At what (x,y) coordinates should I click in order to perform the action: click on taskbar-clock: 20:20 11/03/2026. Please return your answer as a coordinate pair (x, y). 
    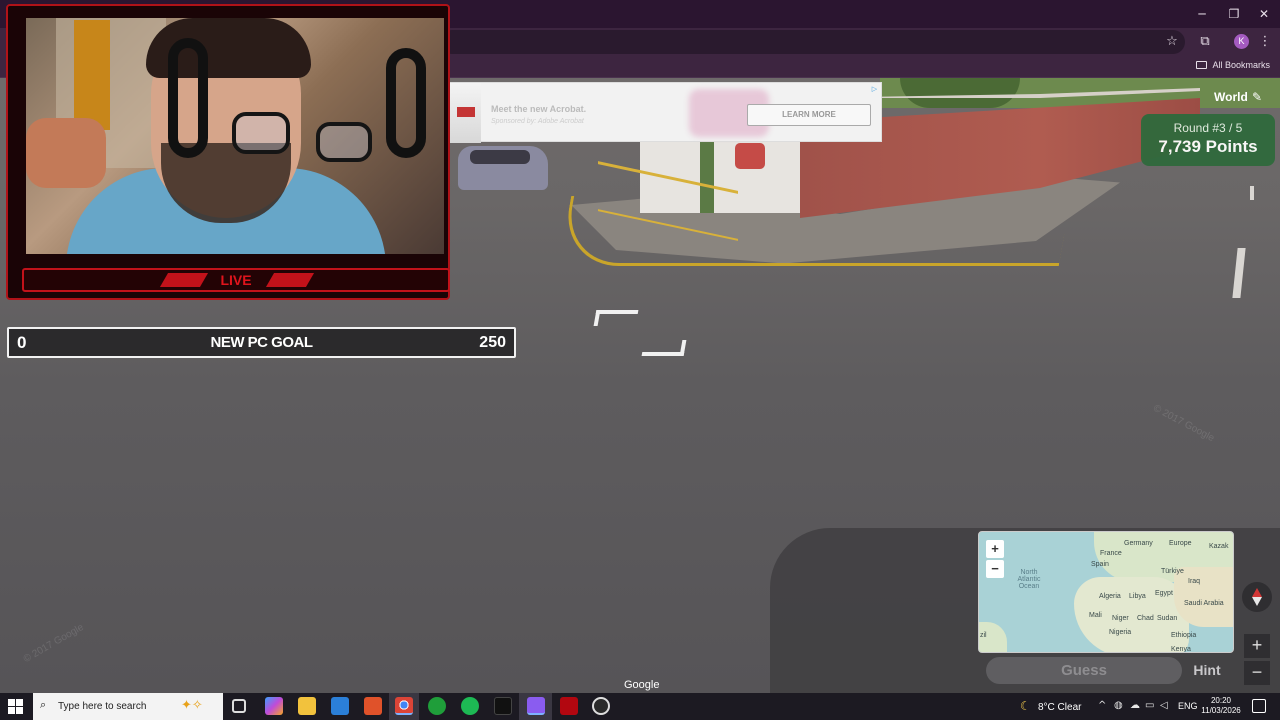
    Looking at the image, I should click on (1221, 706).